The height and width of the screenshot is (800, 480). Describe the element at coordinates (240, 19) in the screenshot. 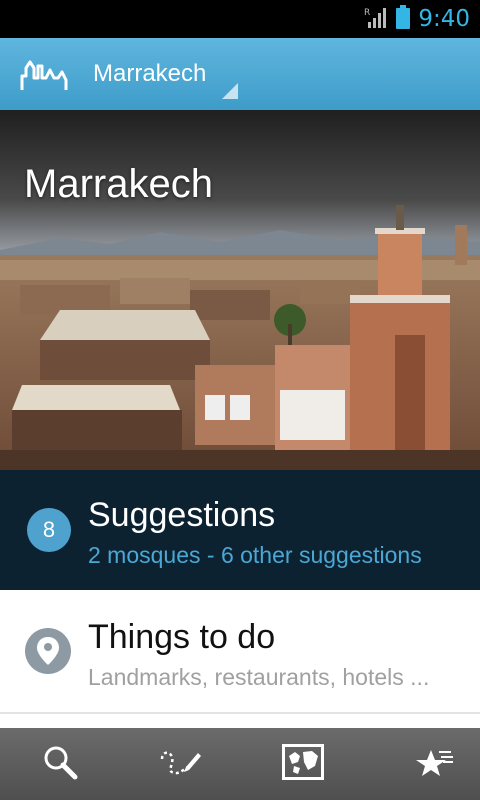

I see `status-bar: R 9:40` at that location.